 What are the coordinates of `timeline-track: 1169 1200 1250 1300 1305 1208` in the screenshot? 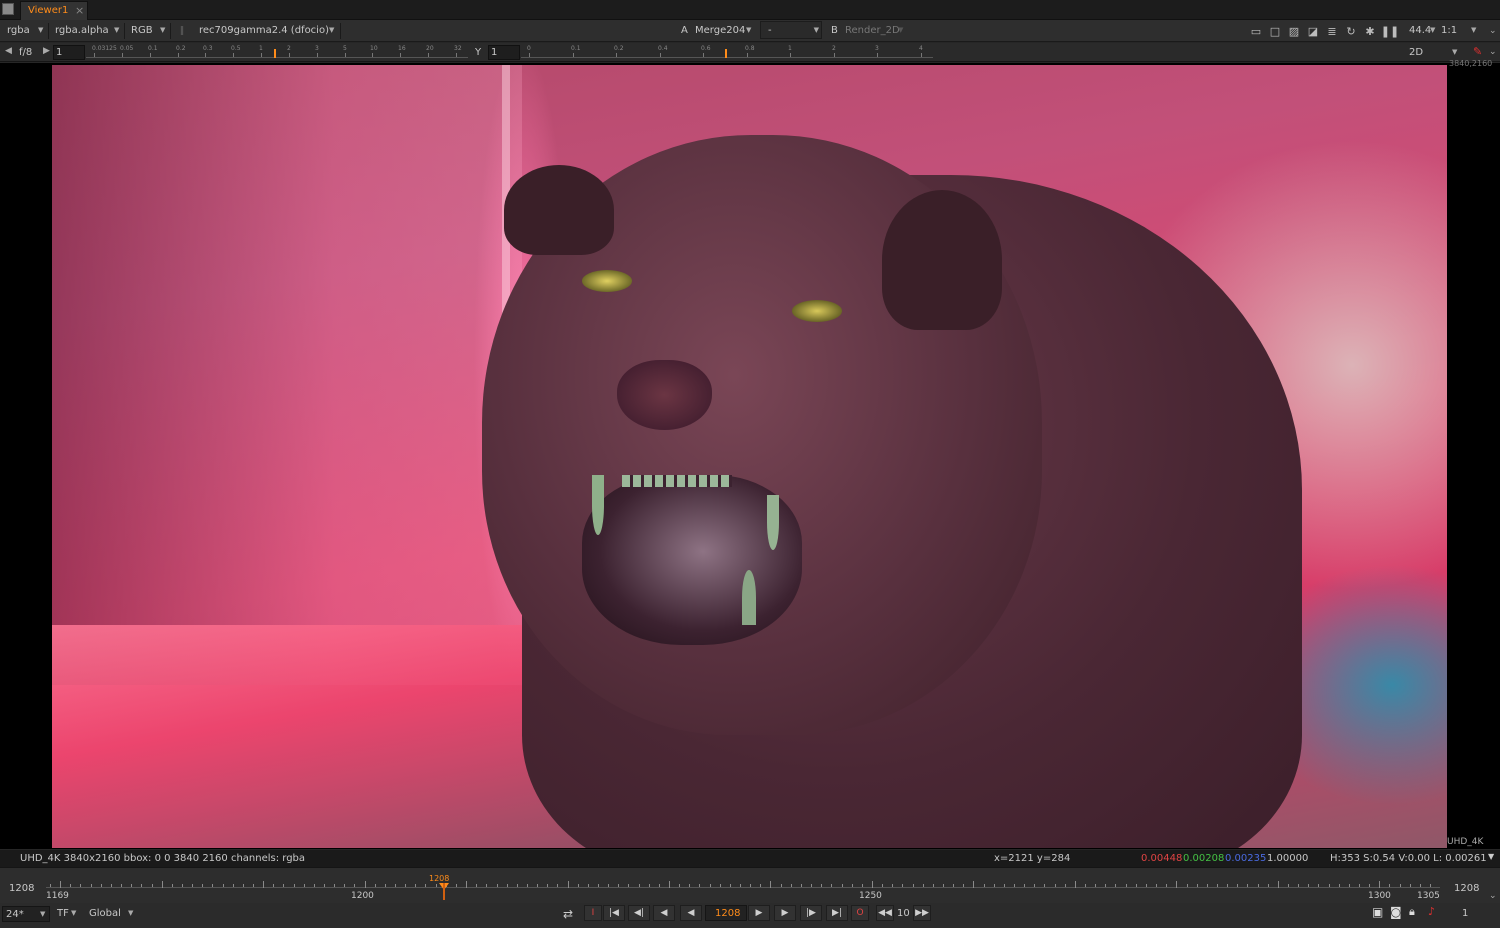 It's located at (743, 886).